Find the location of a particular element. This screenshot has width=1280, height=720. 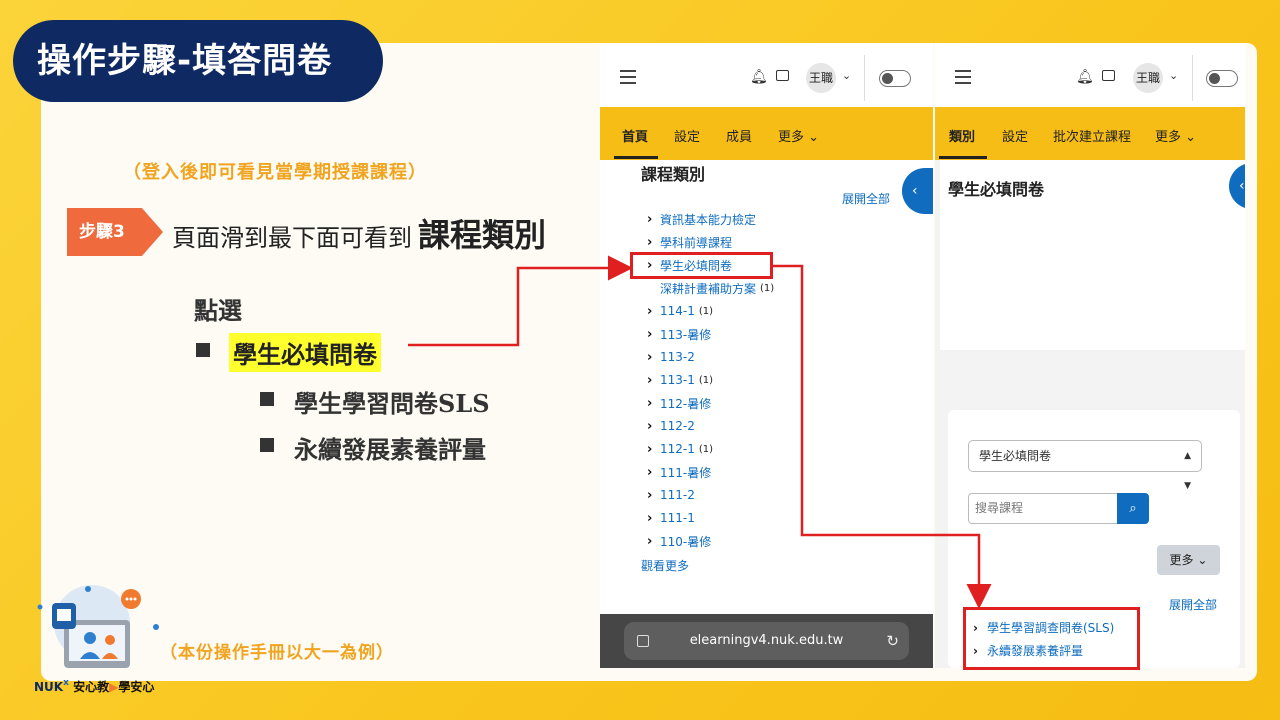

play-icon: ▶ is located at coordinates (114, 687).